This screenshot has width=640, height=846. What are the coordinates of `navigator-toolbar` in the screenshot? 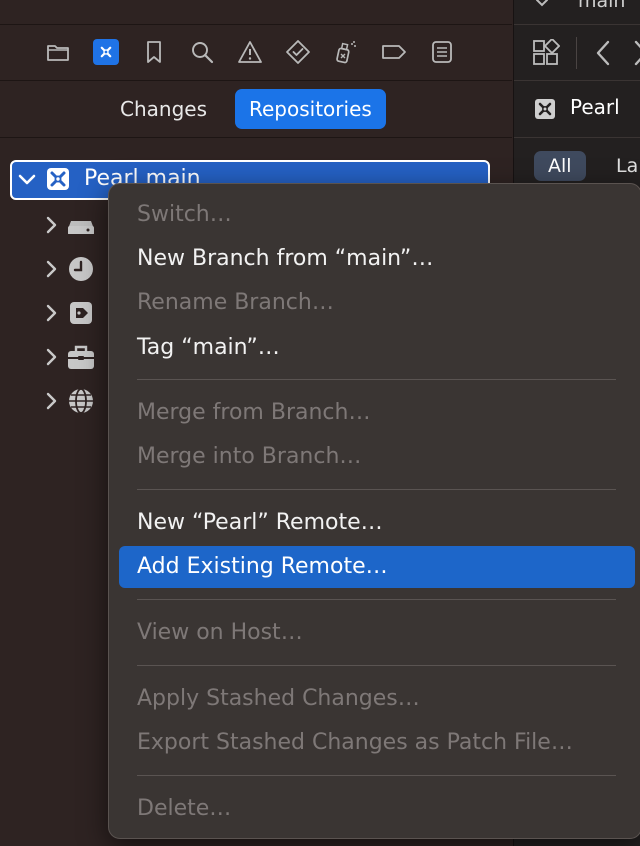 It's located at (256, 53).